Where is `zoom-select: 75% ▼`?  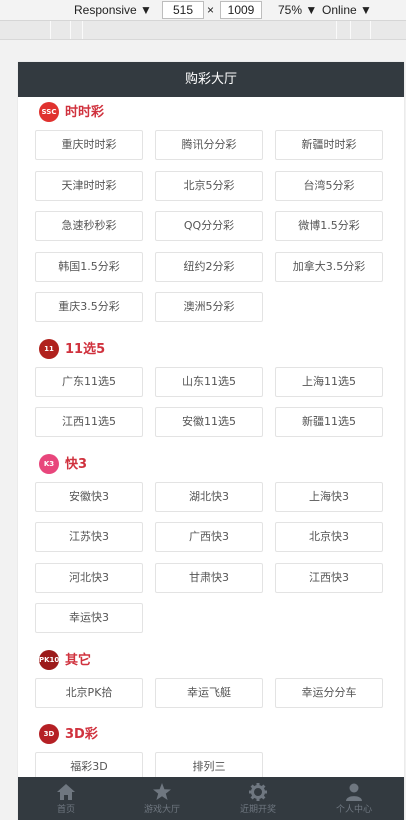
zoom-select: 75% ▼ is located at coordinates (297, 10).